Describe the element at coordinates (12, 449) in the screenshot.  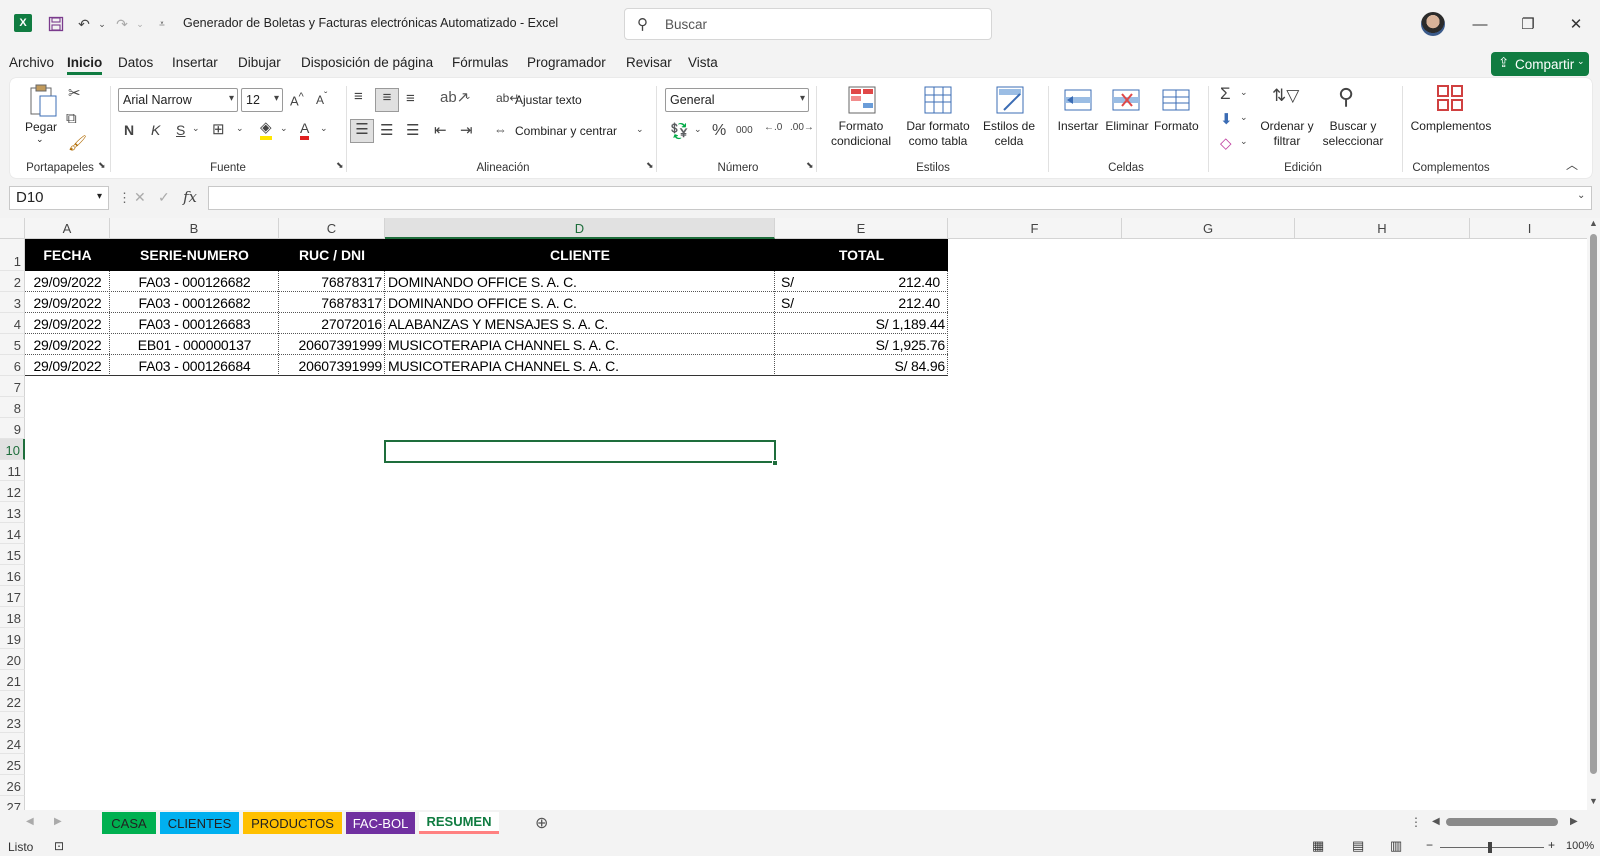
I see `row-header-10: 10` at that location.